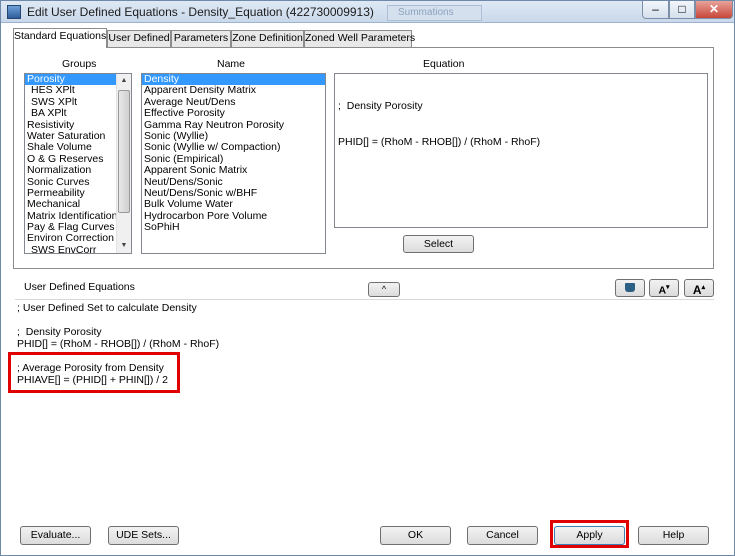  Describe the element at coordinates (655, 10) in the screenshot. I see `minimize-button: –` at that location.